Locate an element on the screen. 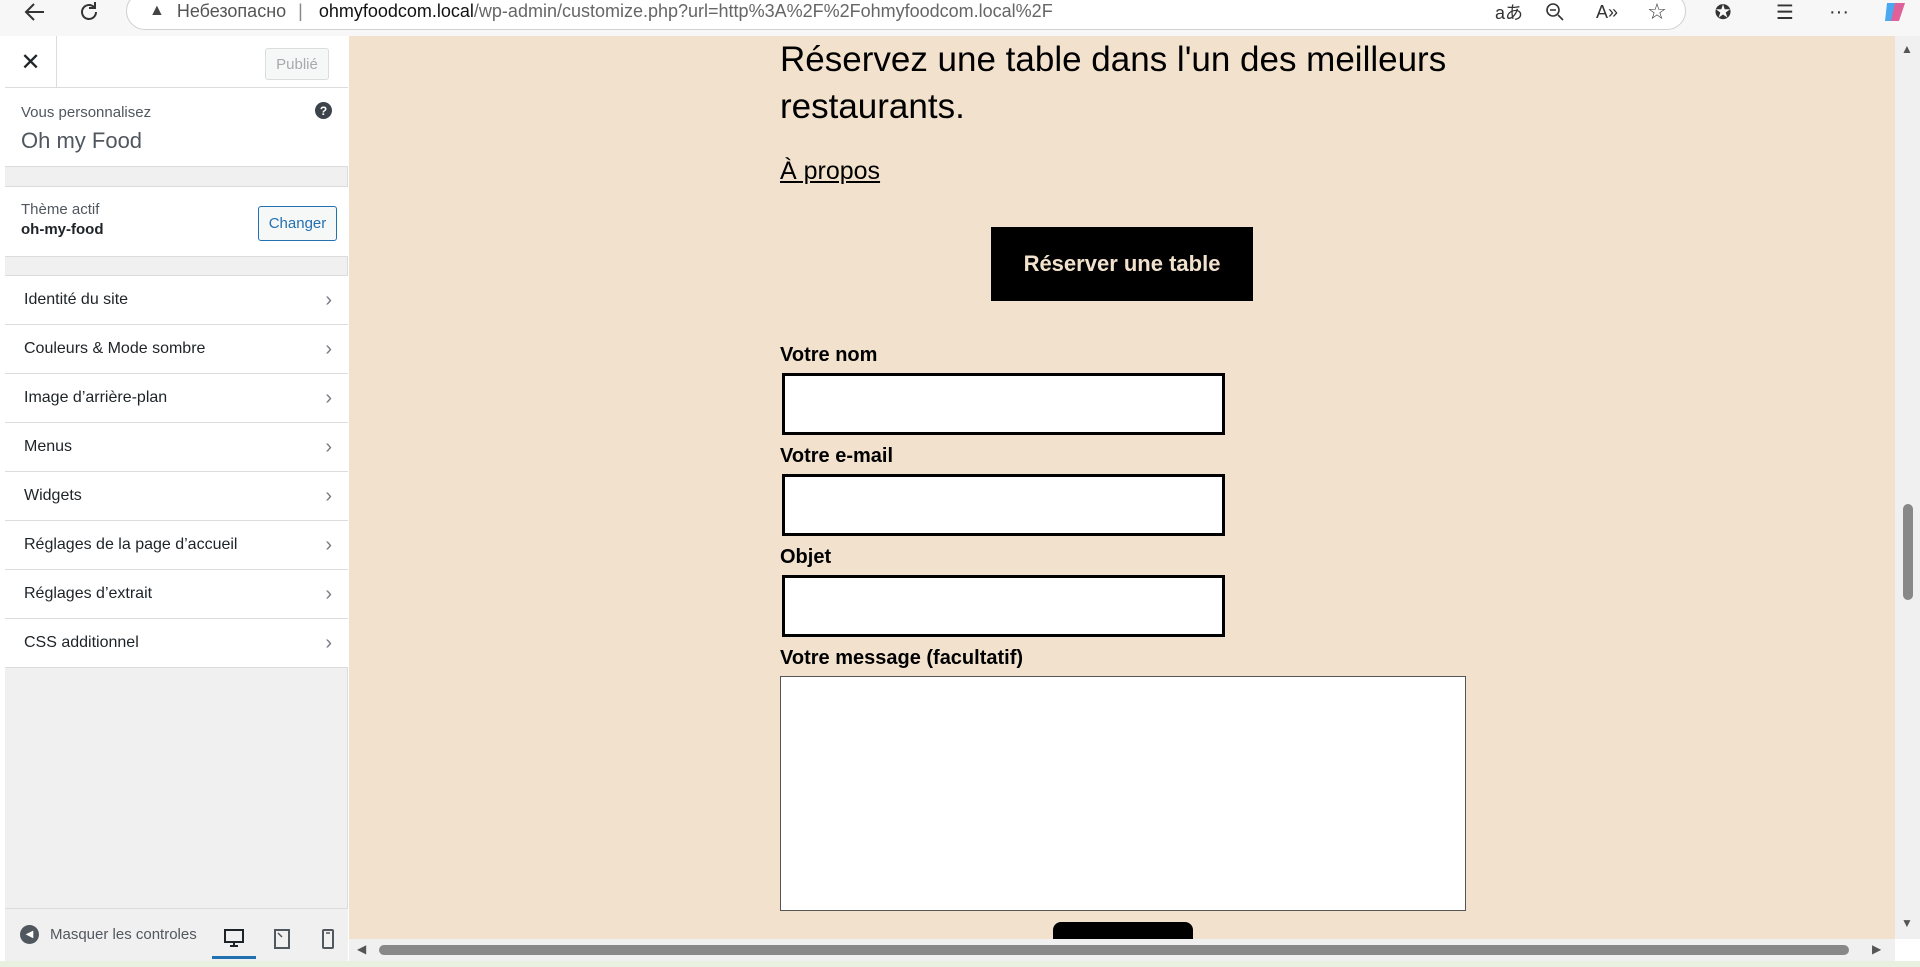 The height and width of the screenshot is (967, 1920). customizer-footer: ◀ Masquer les controles is located at coordinates (176, 937).